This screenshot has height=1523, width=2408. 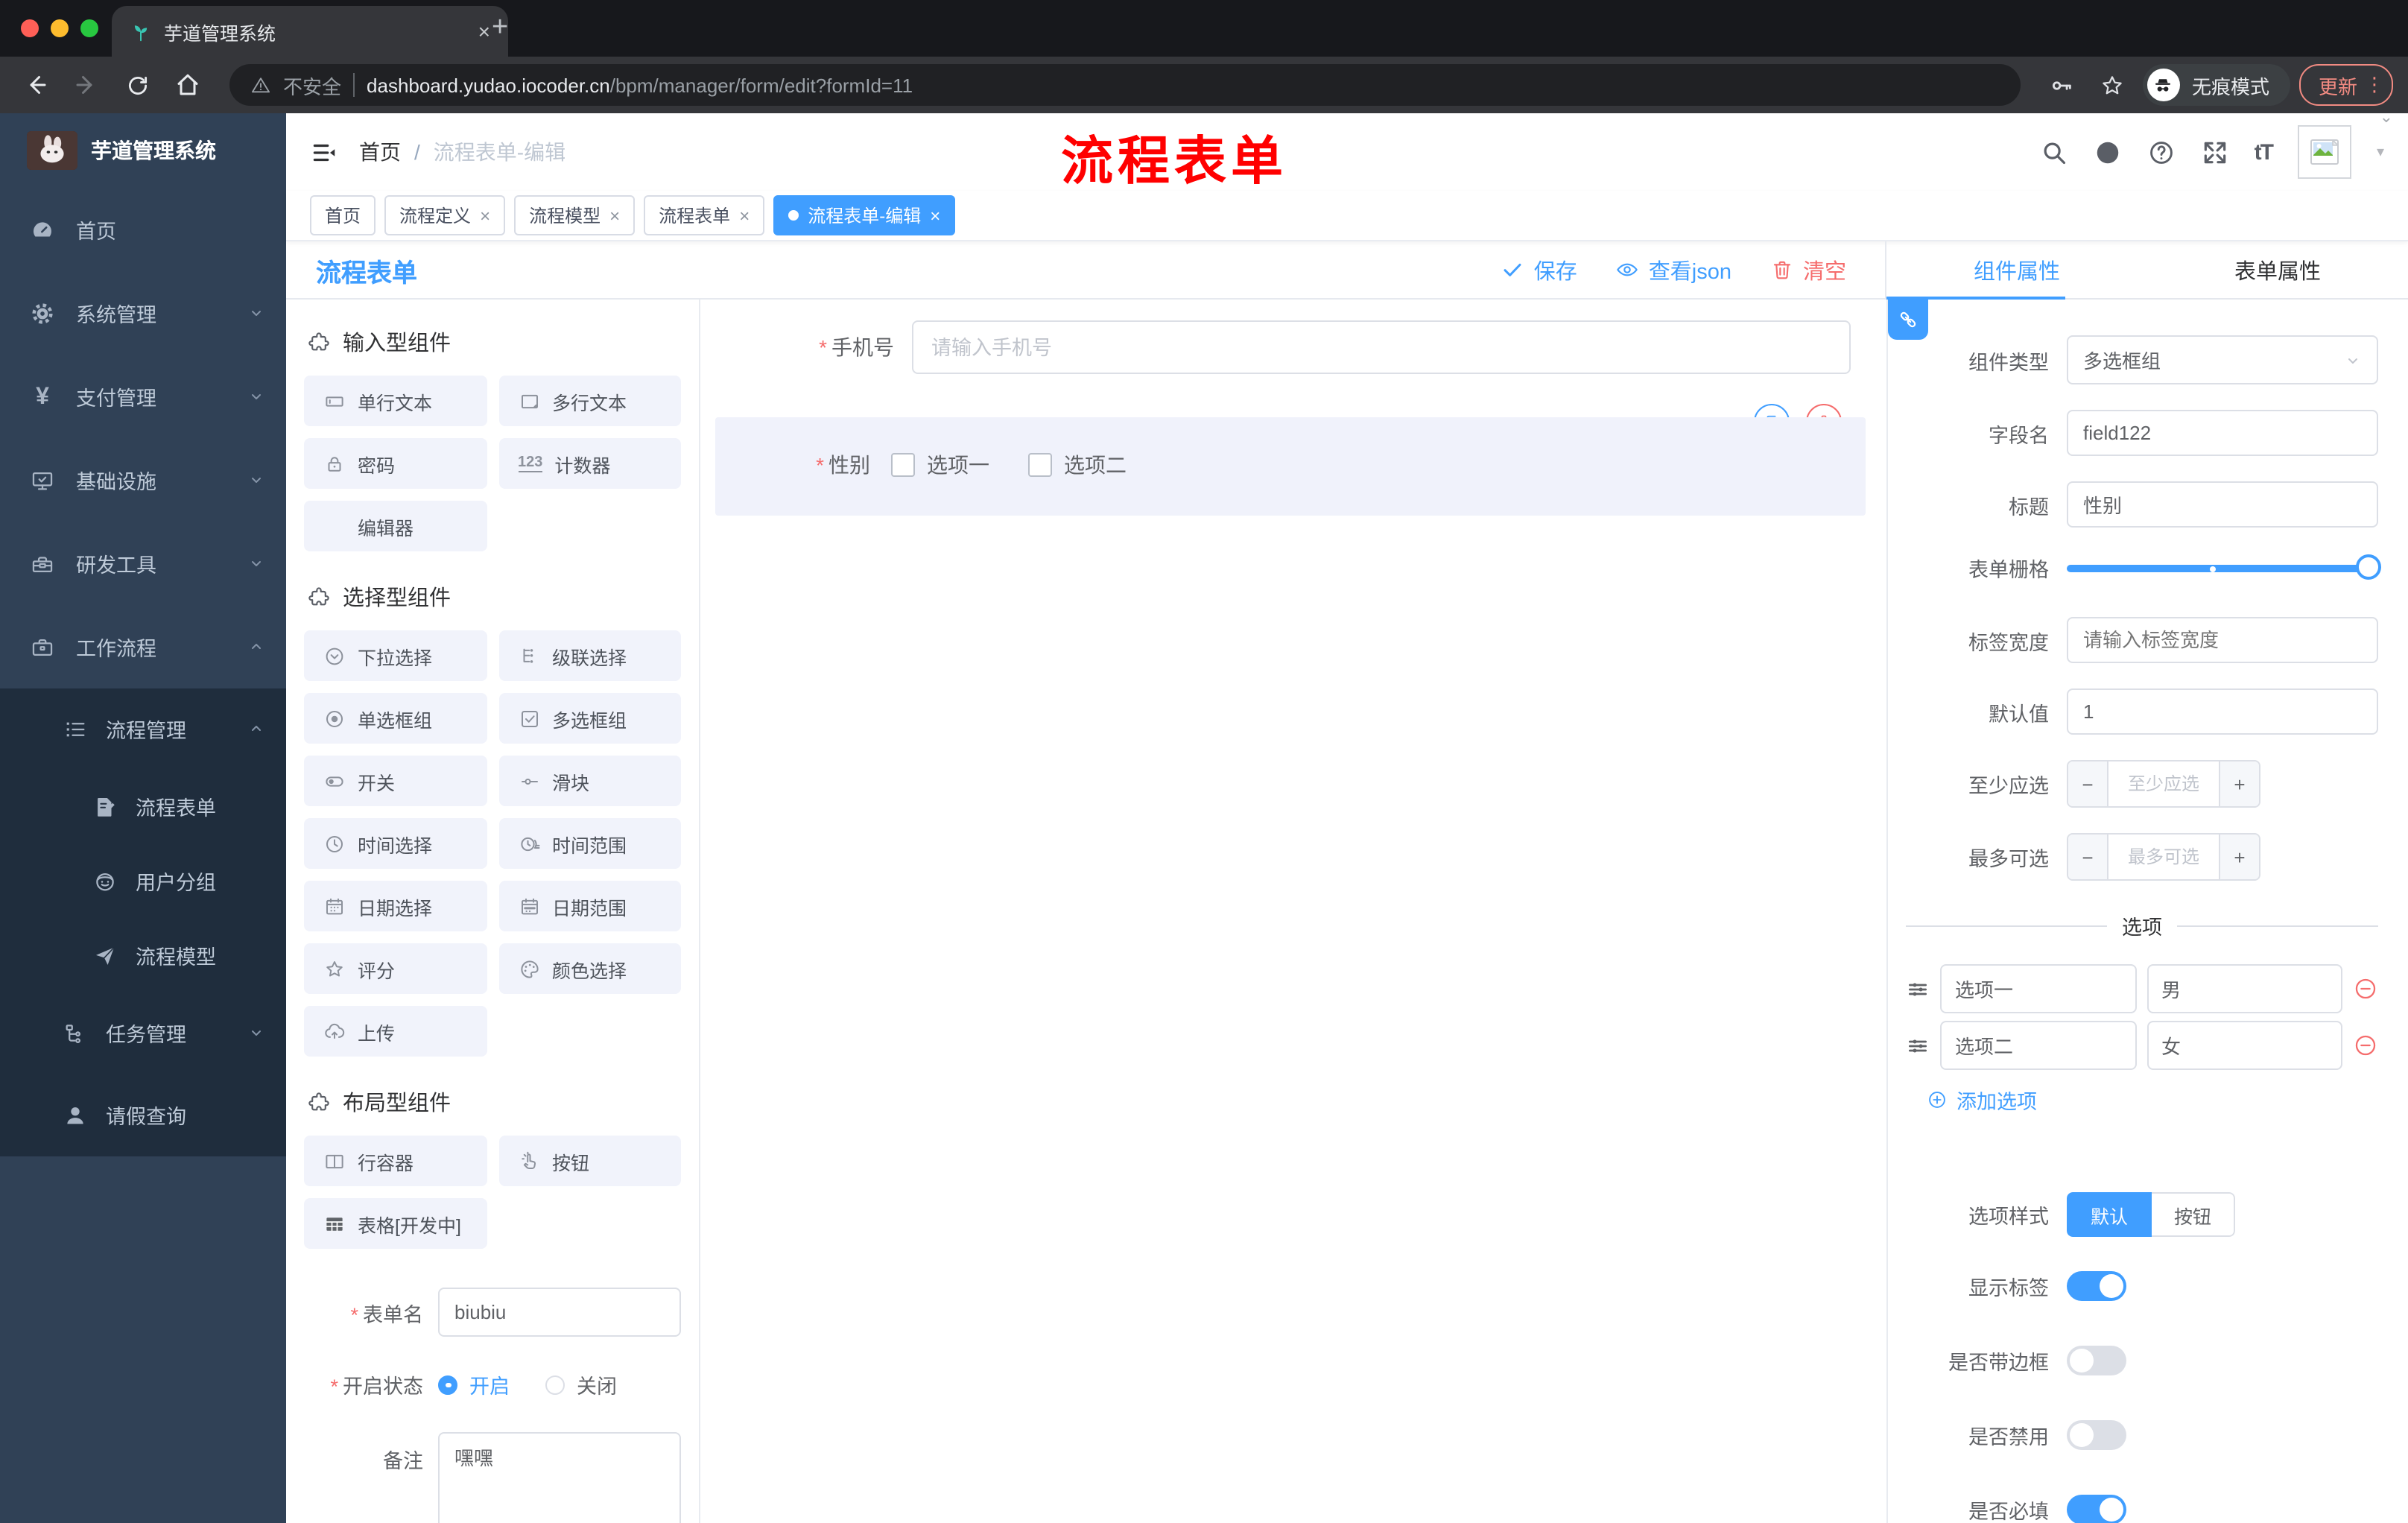 I want to click on option-2-label-input, so click(x=2038, y=1046).